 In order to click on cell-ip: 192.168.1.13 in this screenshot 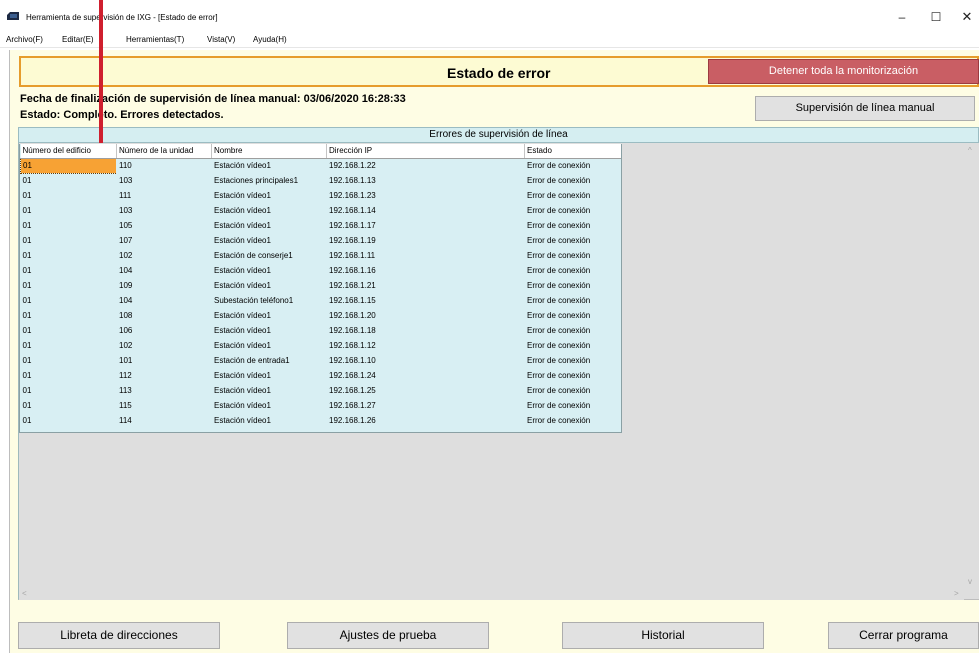, I will do `click(425, 180)`.